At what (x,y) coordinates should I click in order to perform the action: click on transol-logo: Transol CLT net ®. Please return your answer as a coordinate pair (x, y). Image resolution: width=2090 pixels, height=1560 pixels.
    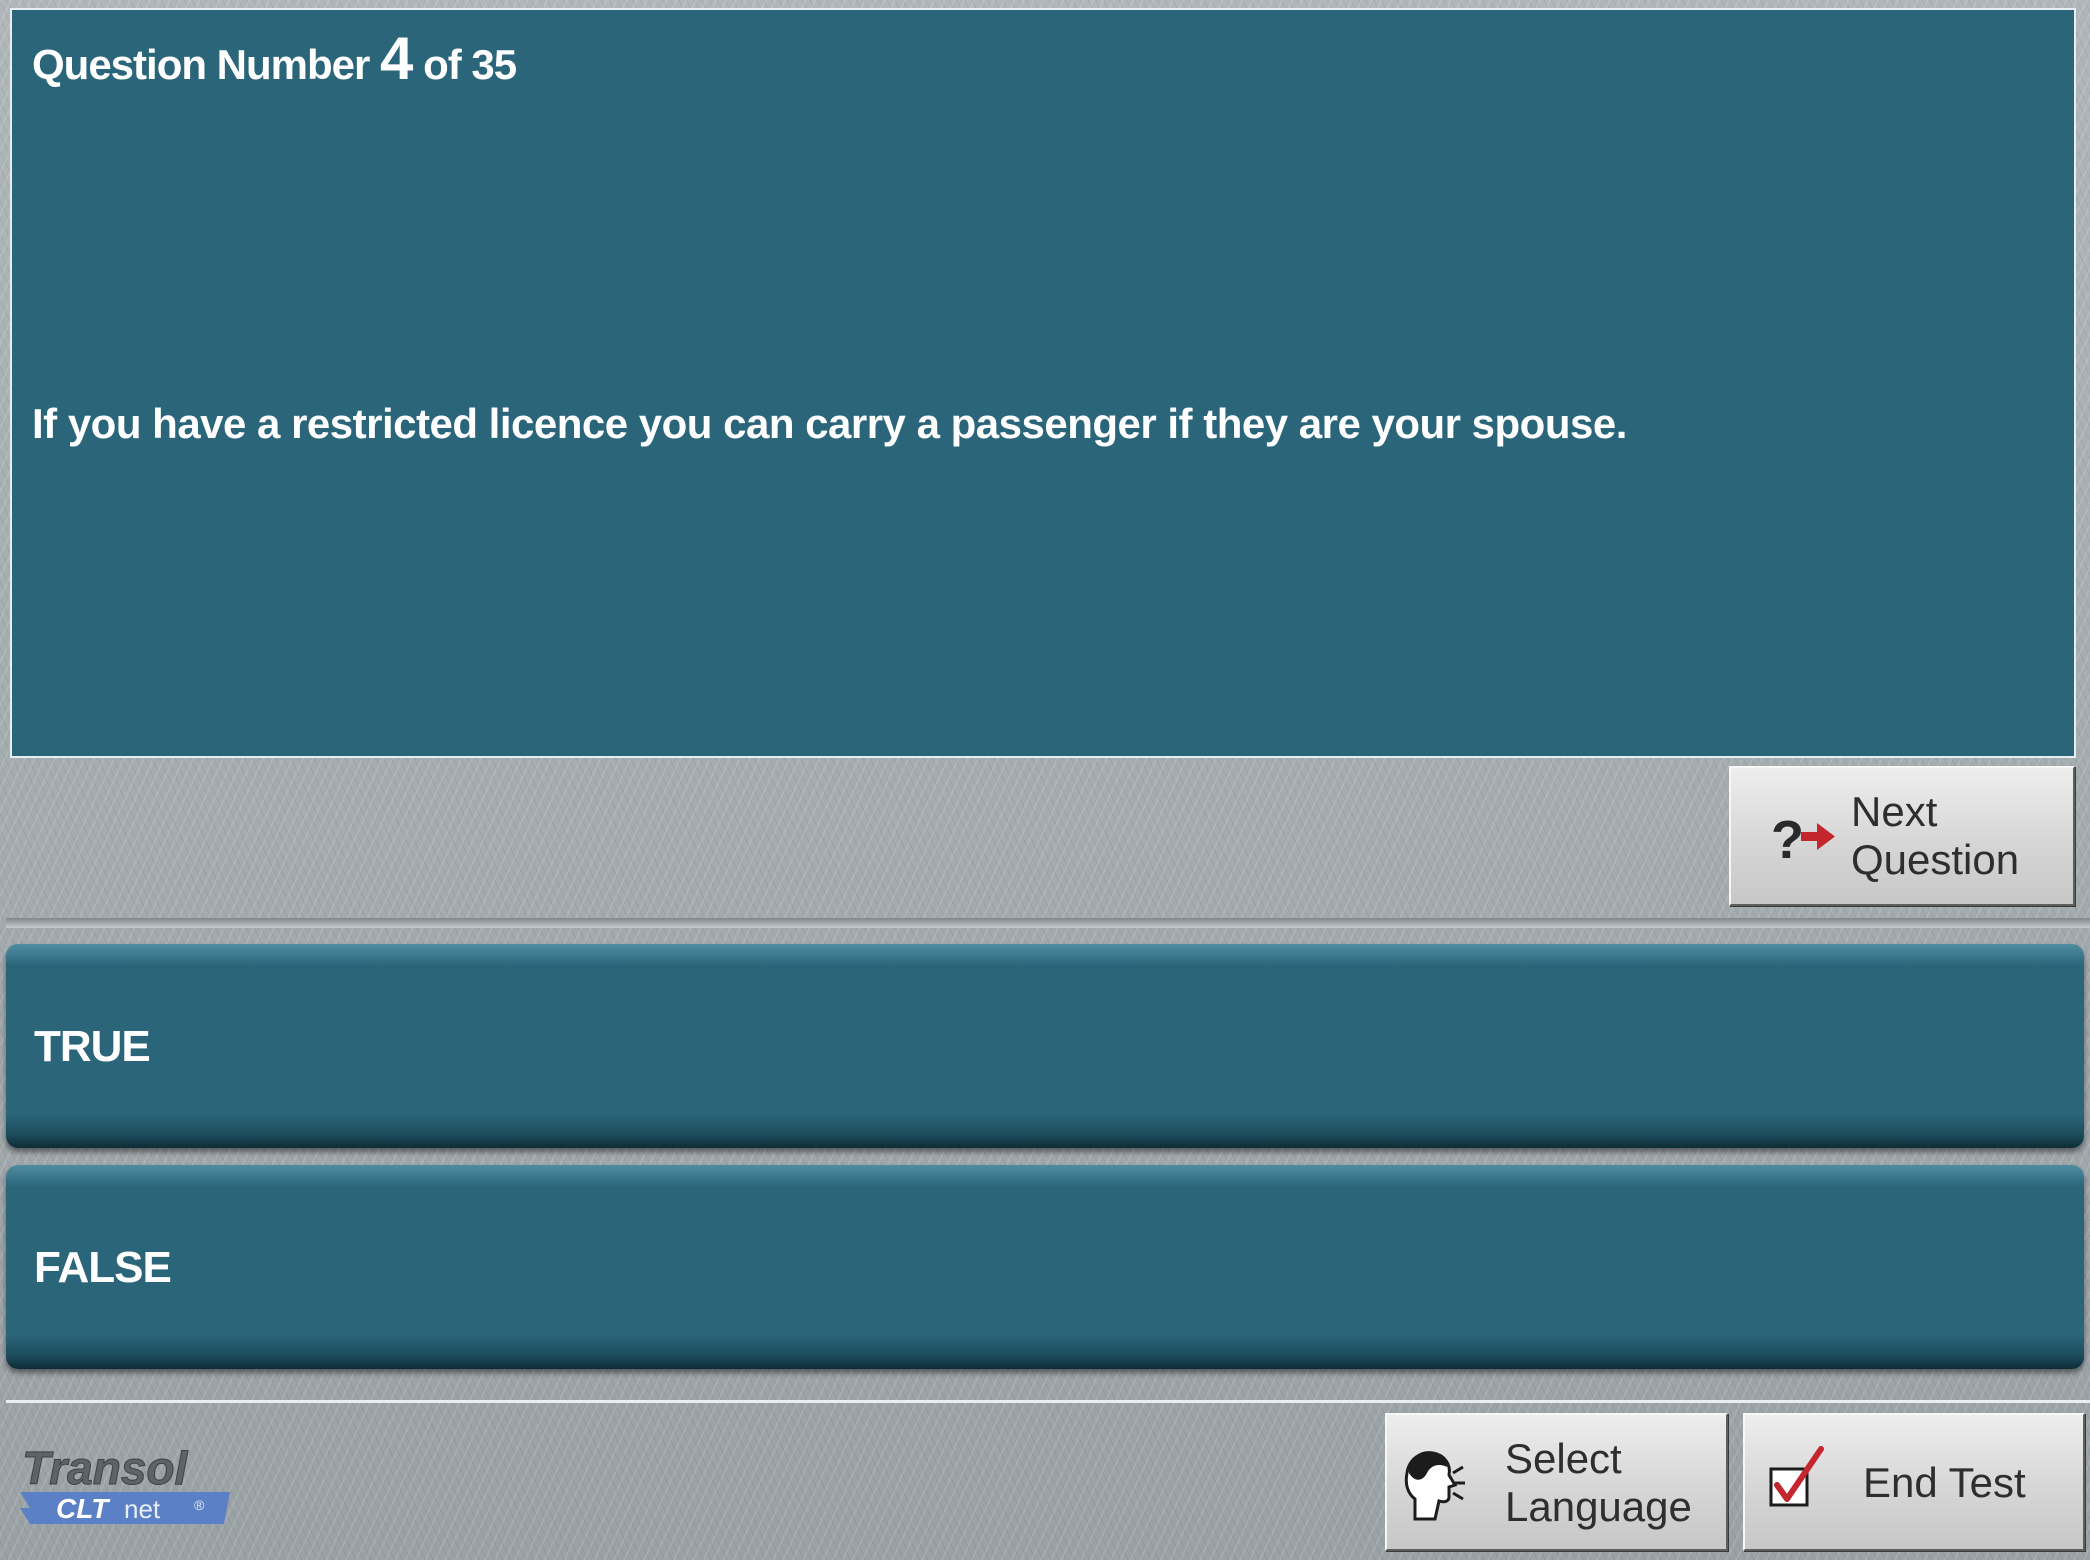
    Looking at the image, I should click on (125, 1483).